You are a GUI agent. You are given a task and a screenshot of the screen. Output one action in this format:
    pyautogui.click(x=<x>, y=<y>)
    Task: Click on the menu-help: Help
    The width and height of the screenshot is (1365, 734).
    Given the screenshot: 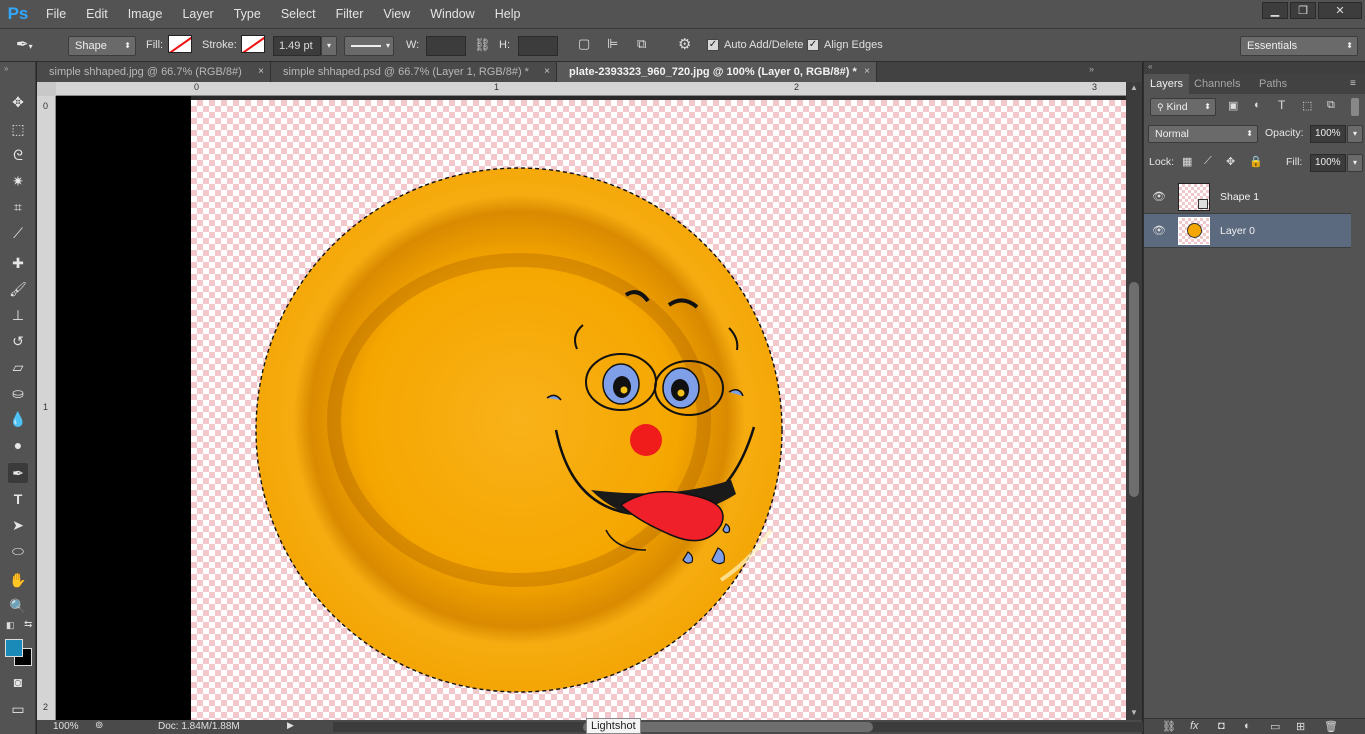 What is the action you would take?
    pyautogui.click(x=508, y=14)
    